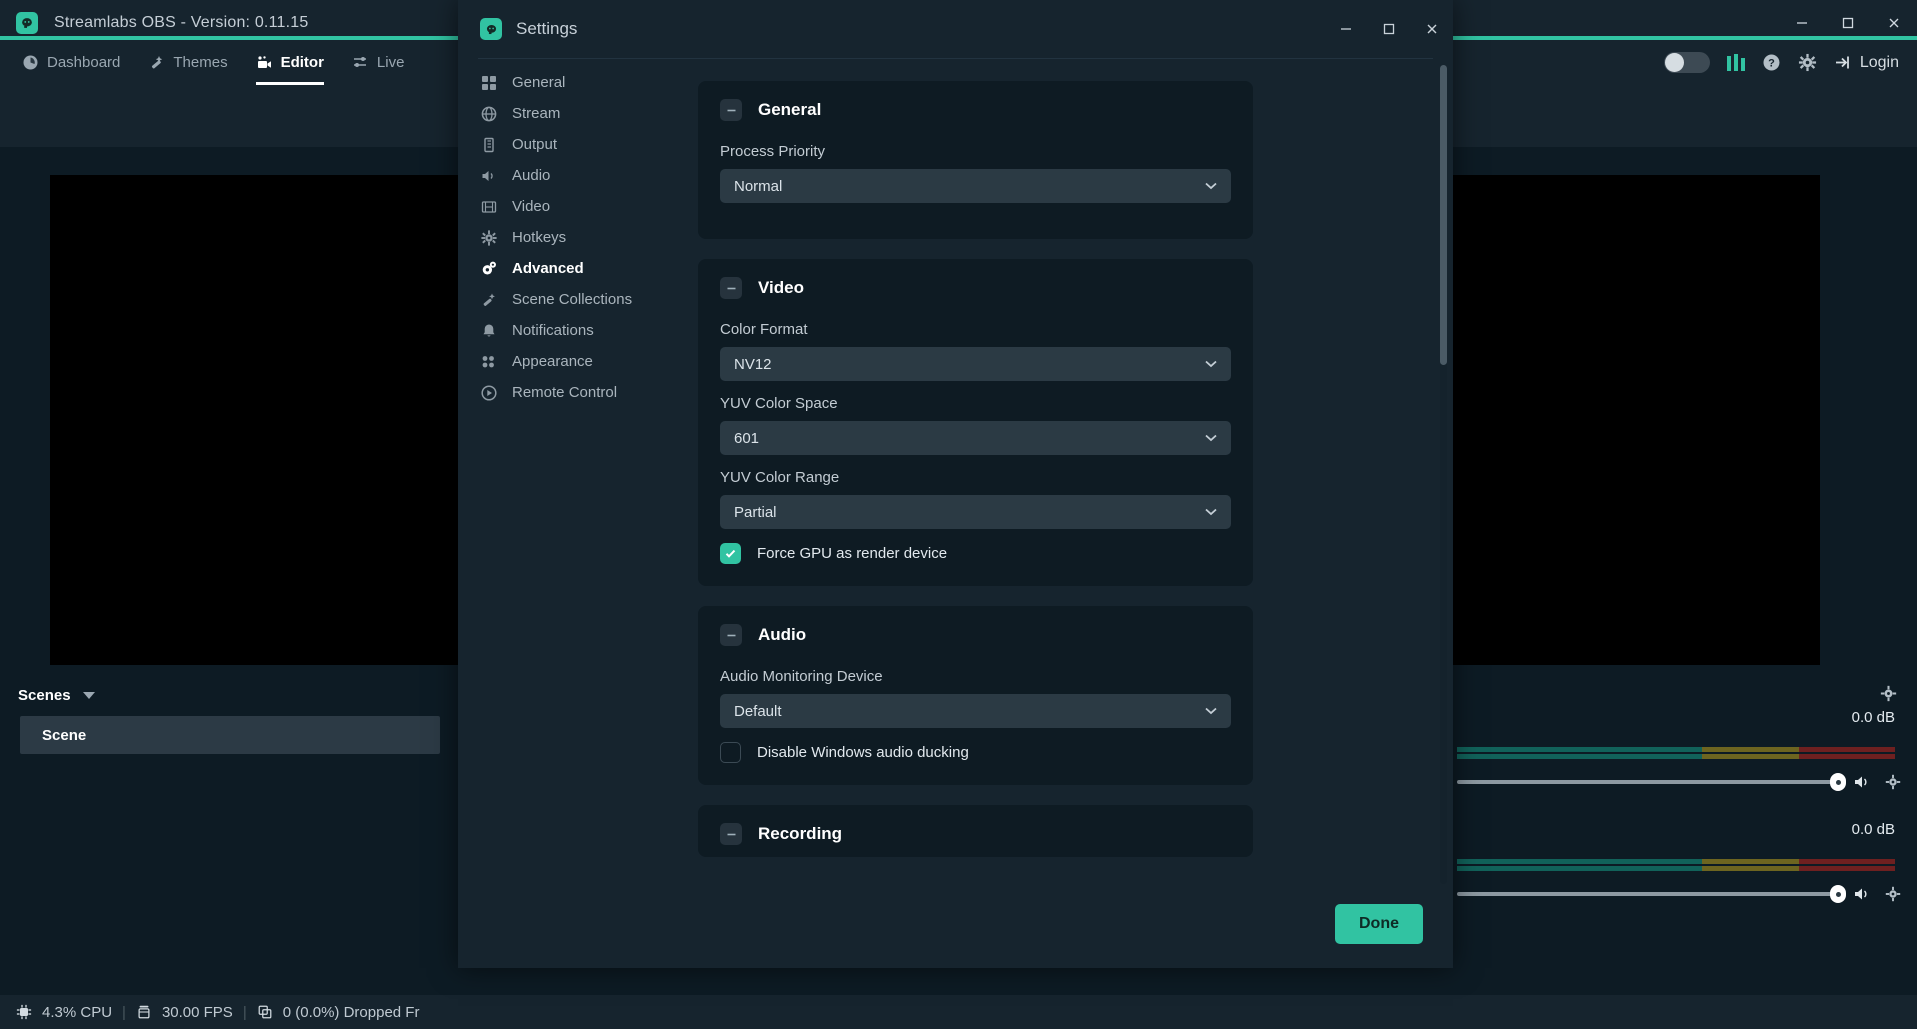  I want to click on scenes-title: Scenes, so click(44, 695).